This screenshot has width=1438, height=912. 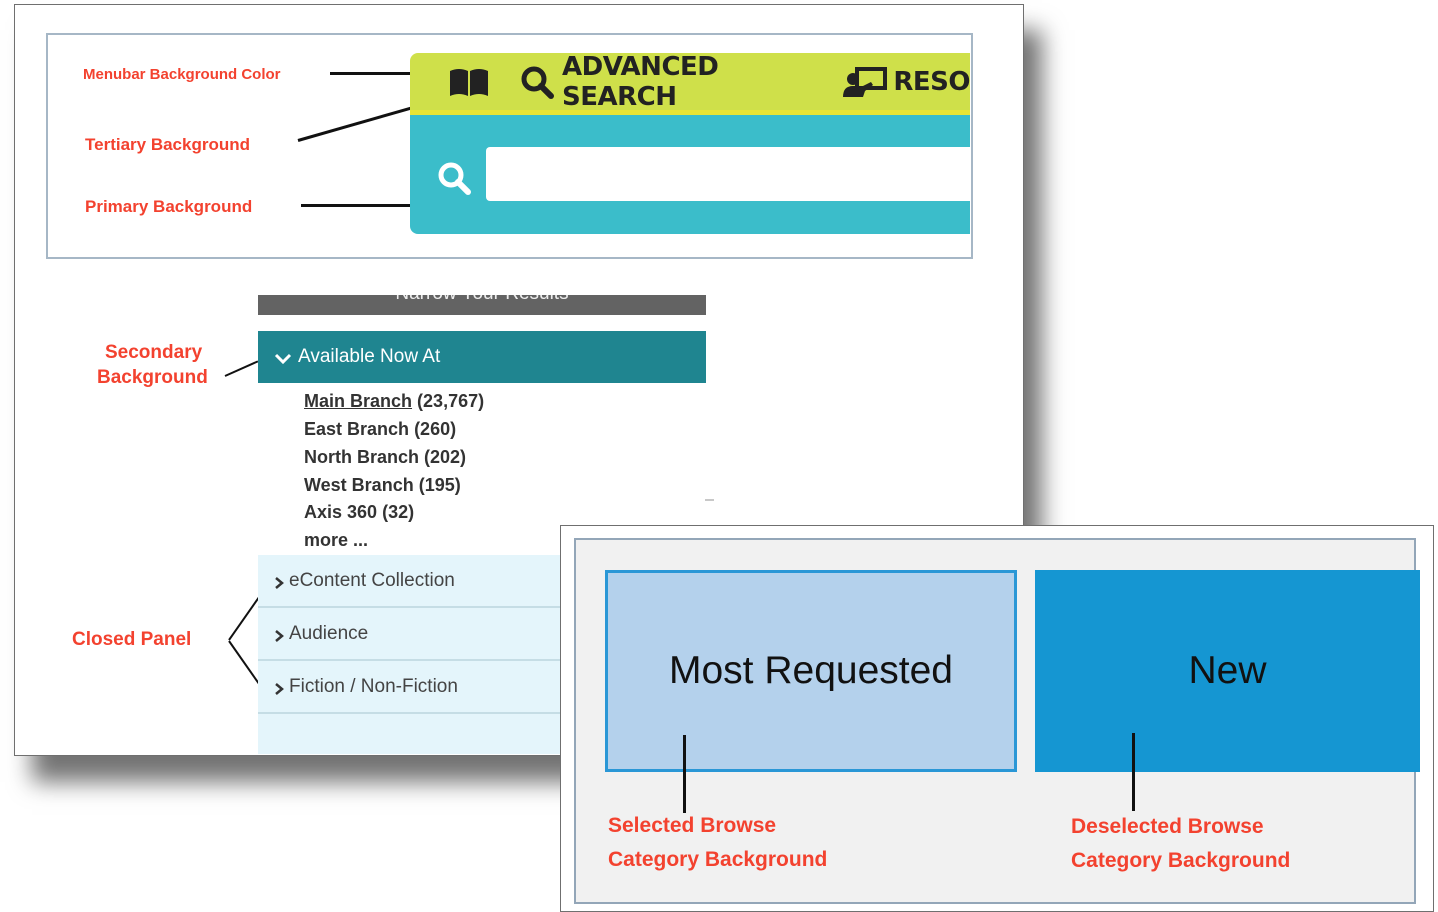 What do you see at coordinates (373, 686) in the screenshot?
I see `closed-panel-label: Fiction / Non-Fiction` at bounding box center [373, 686].